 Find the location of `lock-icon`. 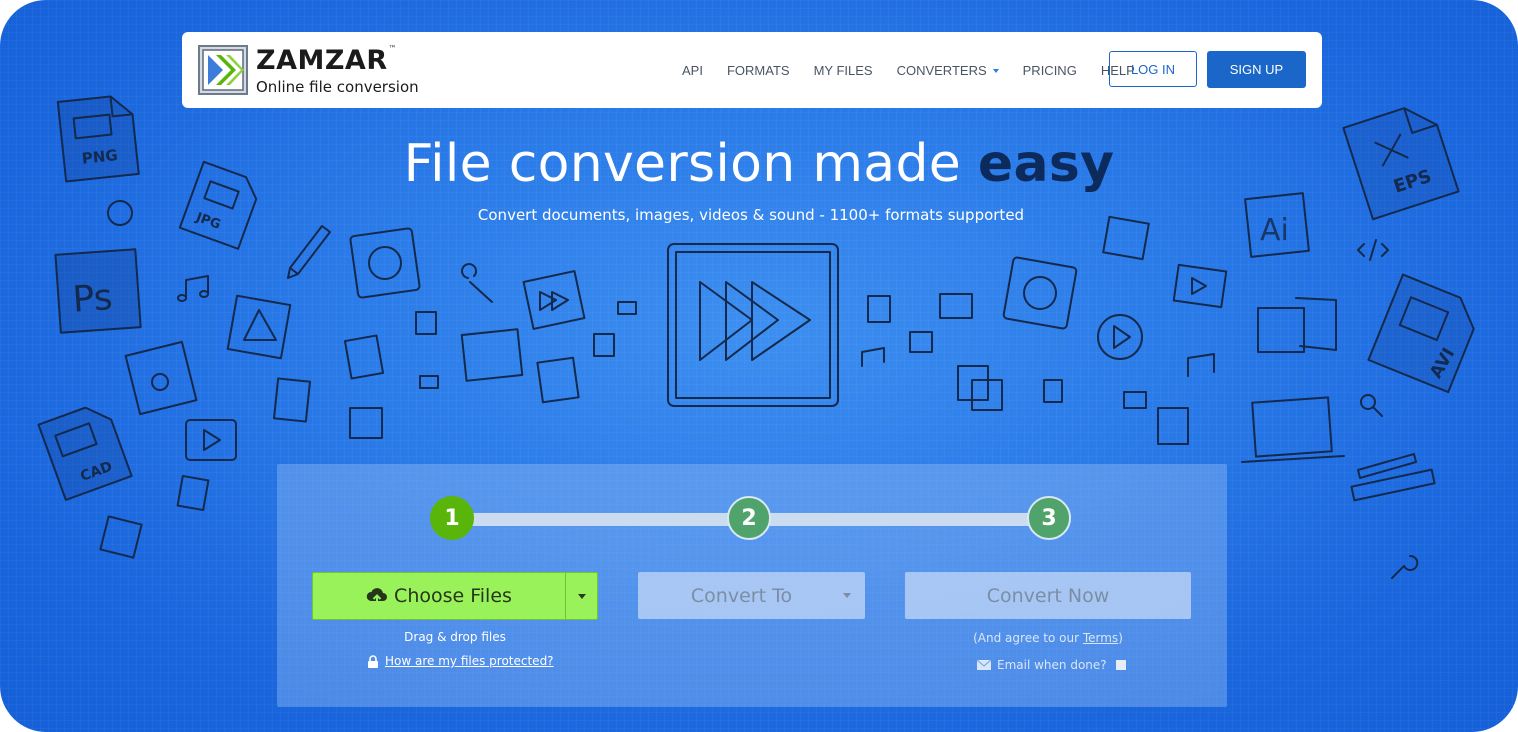

lock-icon is located at coordinates (373, 661).